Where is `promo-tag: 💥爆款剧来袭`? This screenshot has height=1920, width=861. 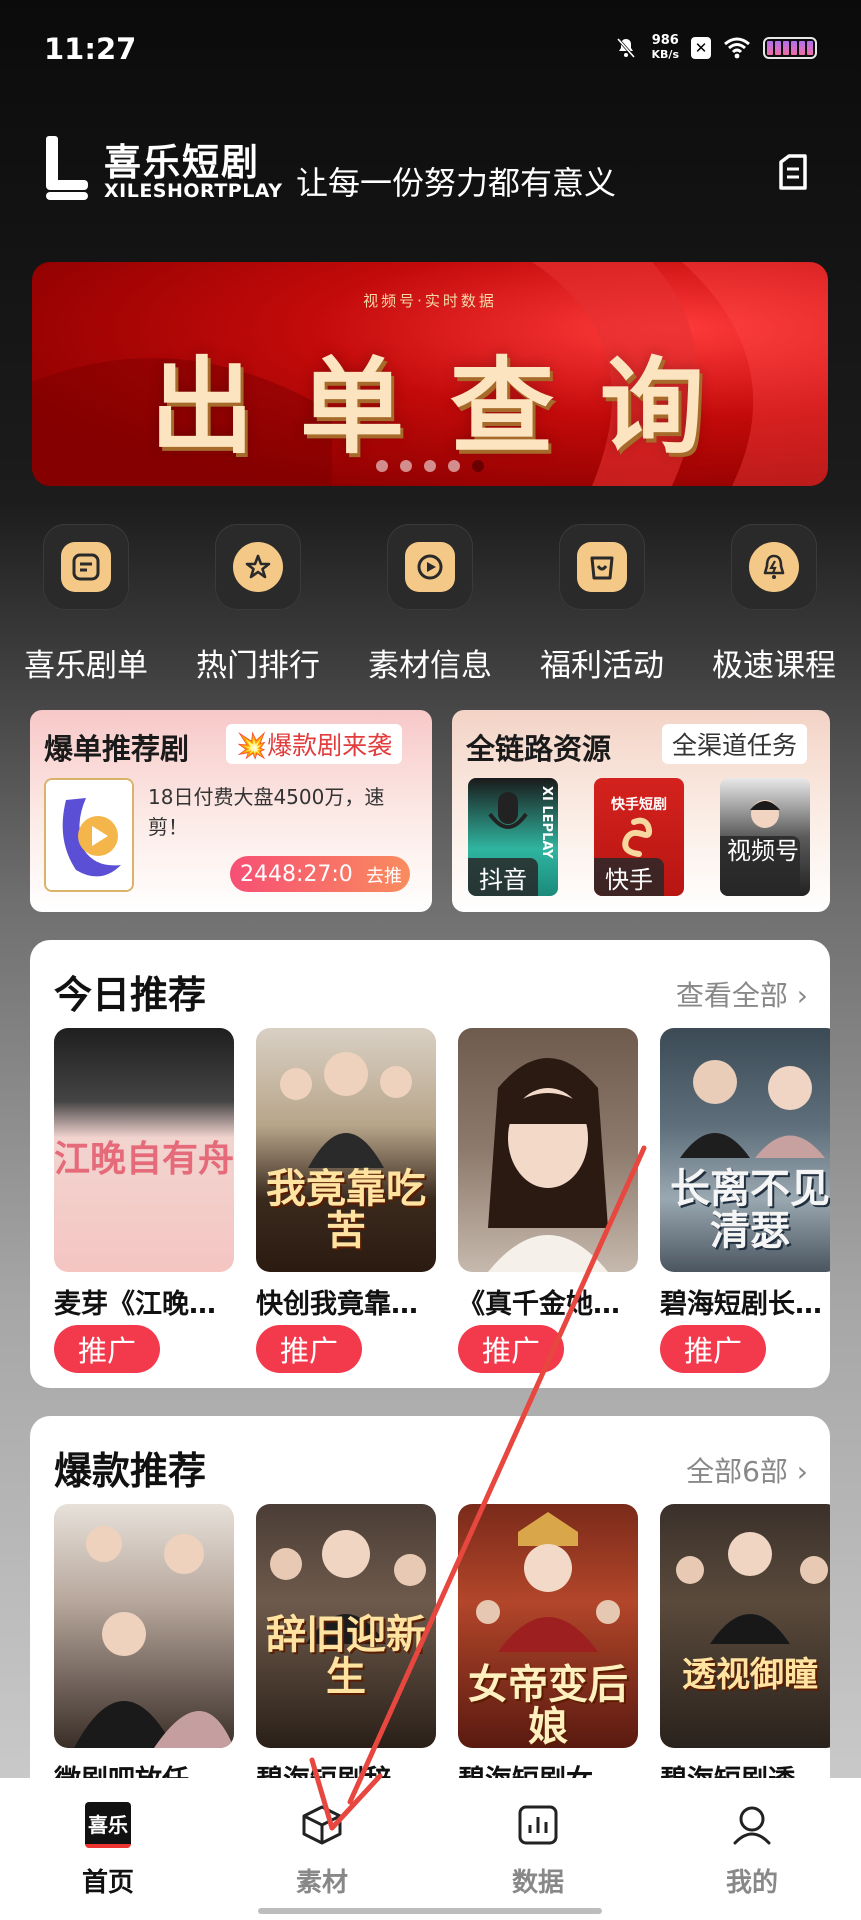 promo-tag: 💥爆款剧来袭 is located at coordinates (314, 744).